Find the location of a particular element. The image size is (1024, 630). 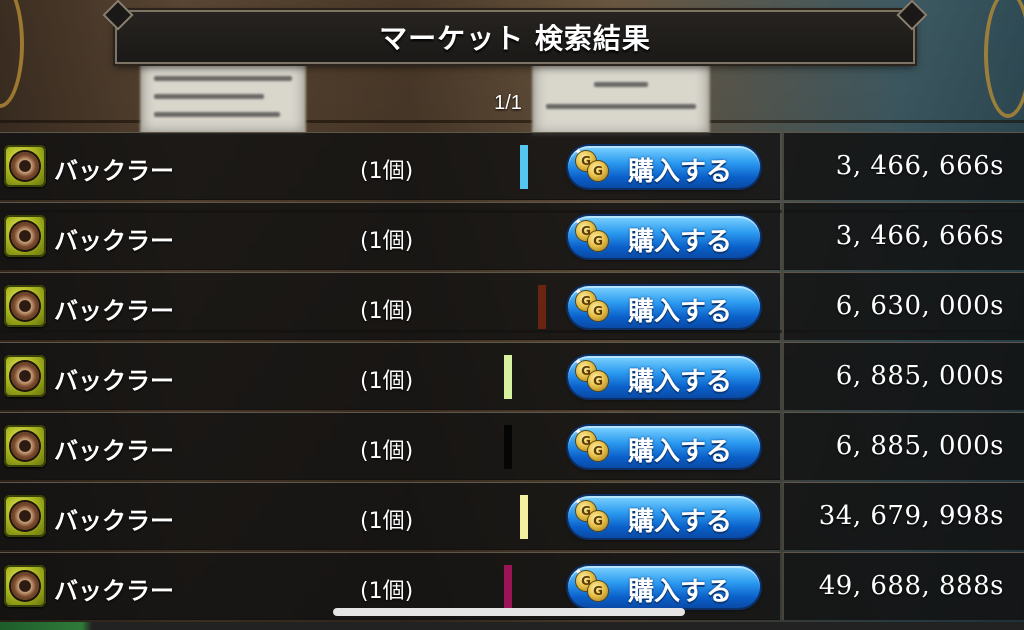

page-indicator: 1/1 is located at coordinates (508, 103).